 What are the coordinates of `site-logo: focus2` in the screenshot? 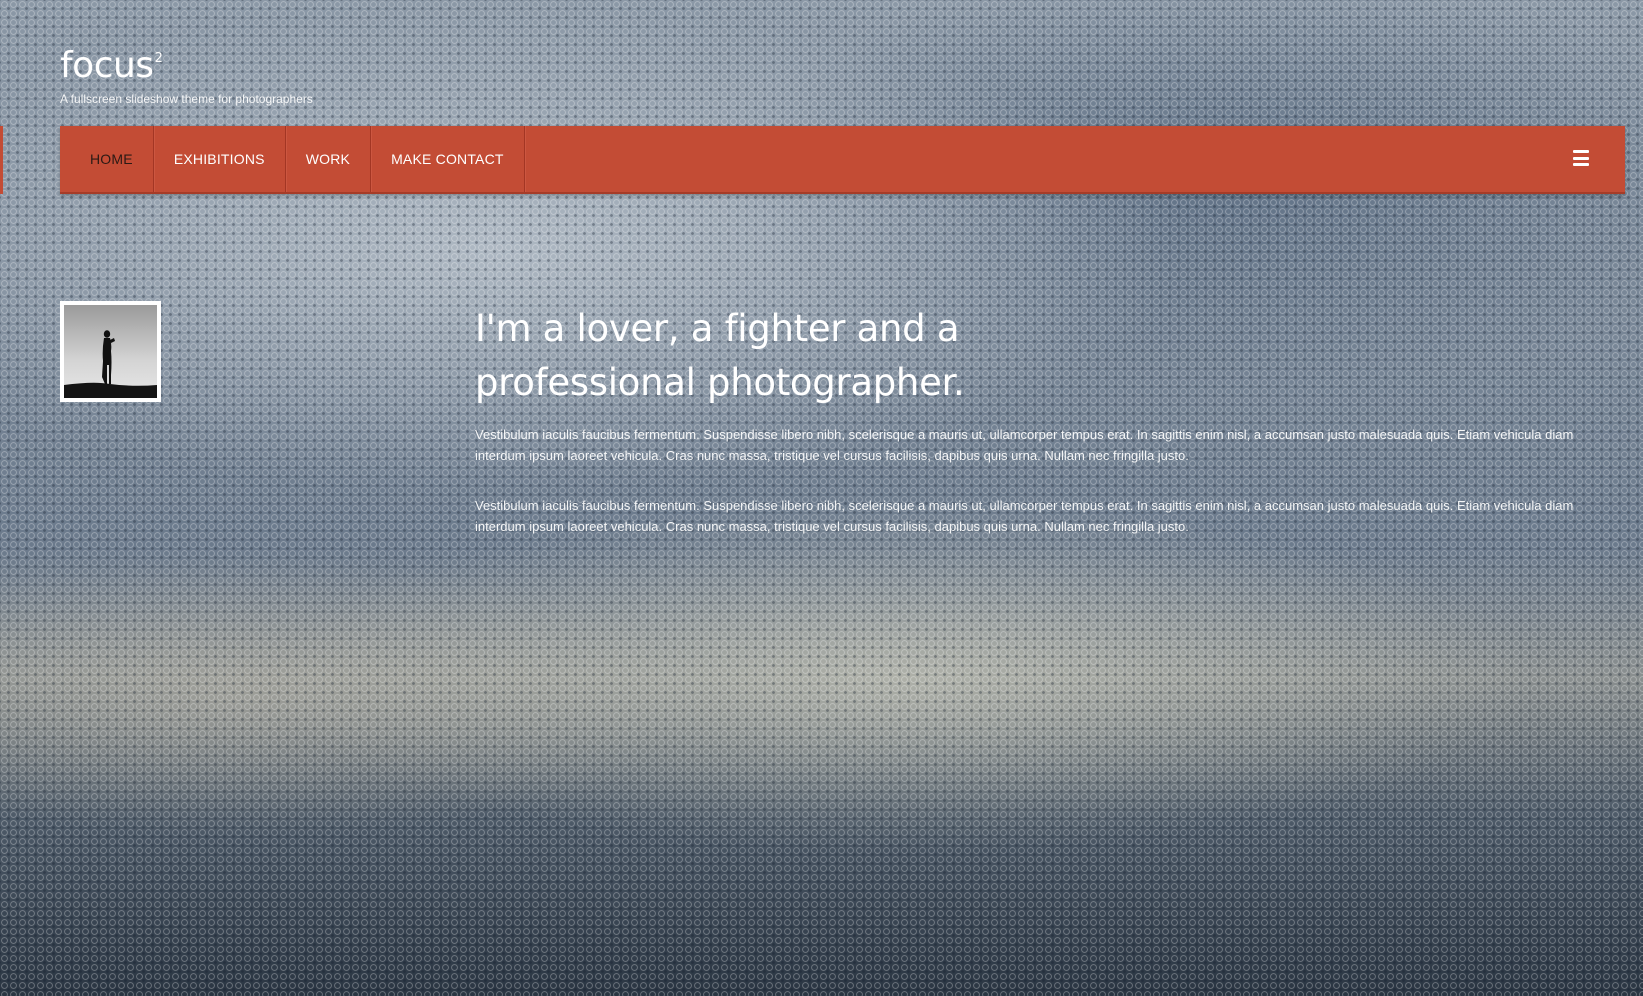 It's located at (111, 65).